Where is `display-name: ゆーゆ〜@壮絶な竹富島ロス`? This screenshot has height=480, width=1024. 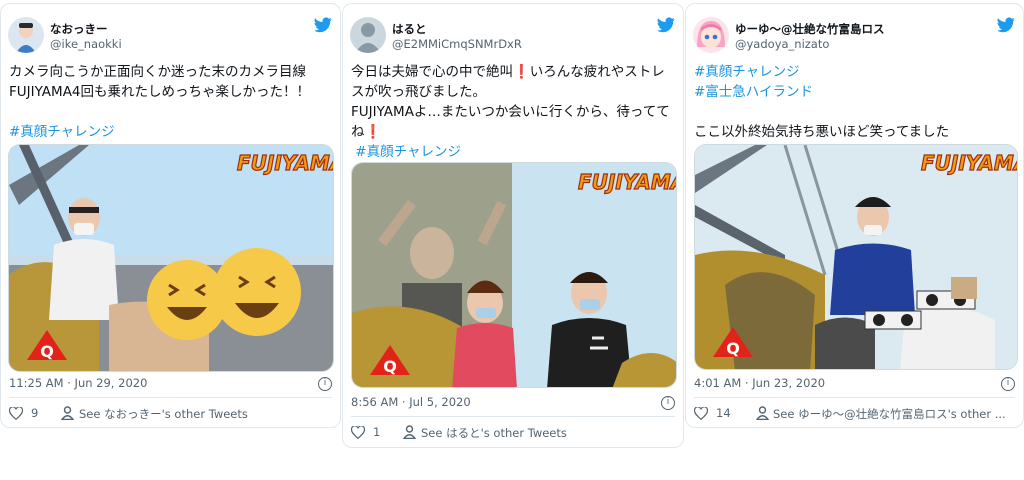
display-name: ゆーゆ〜@壮絶な竹富島ロス is located at coordinates (810, 29).